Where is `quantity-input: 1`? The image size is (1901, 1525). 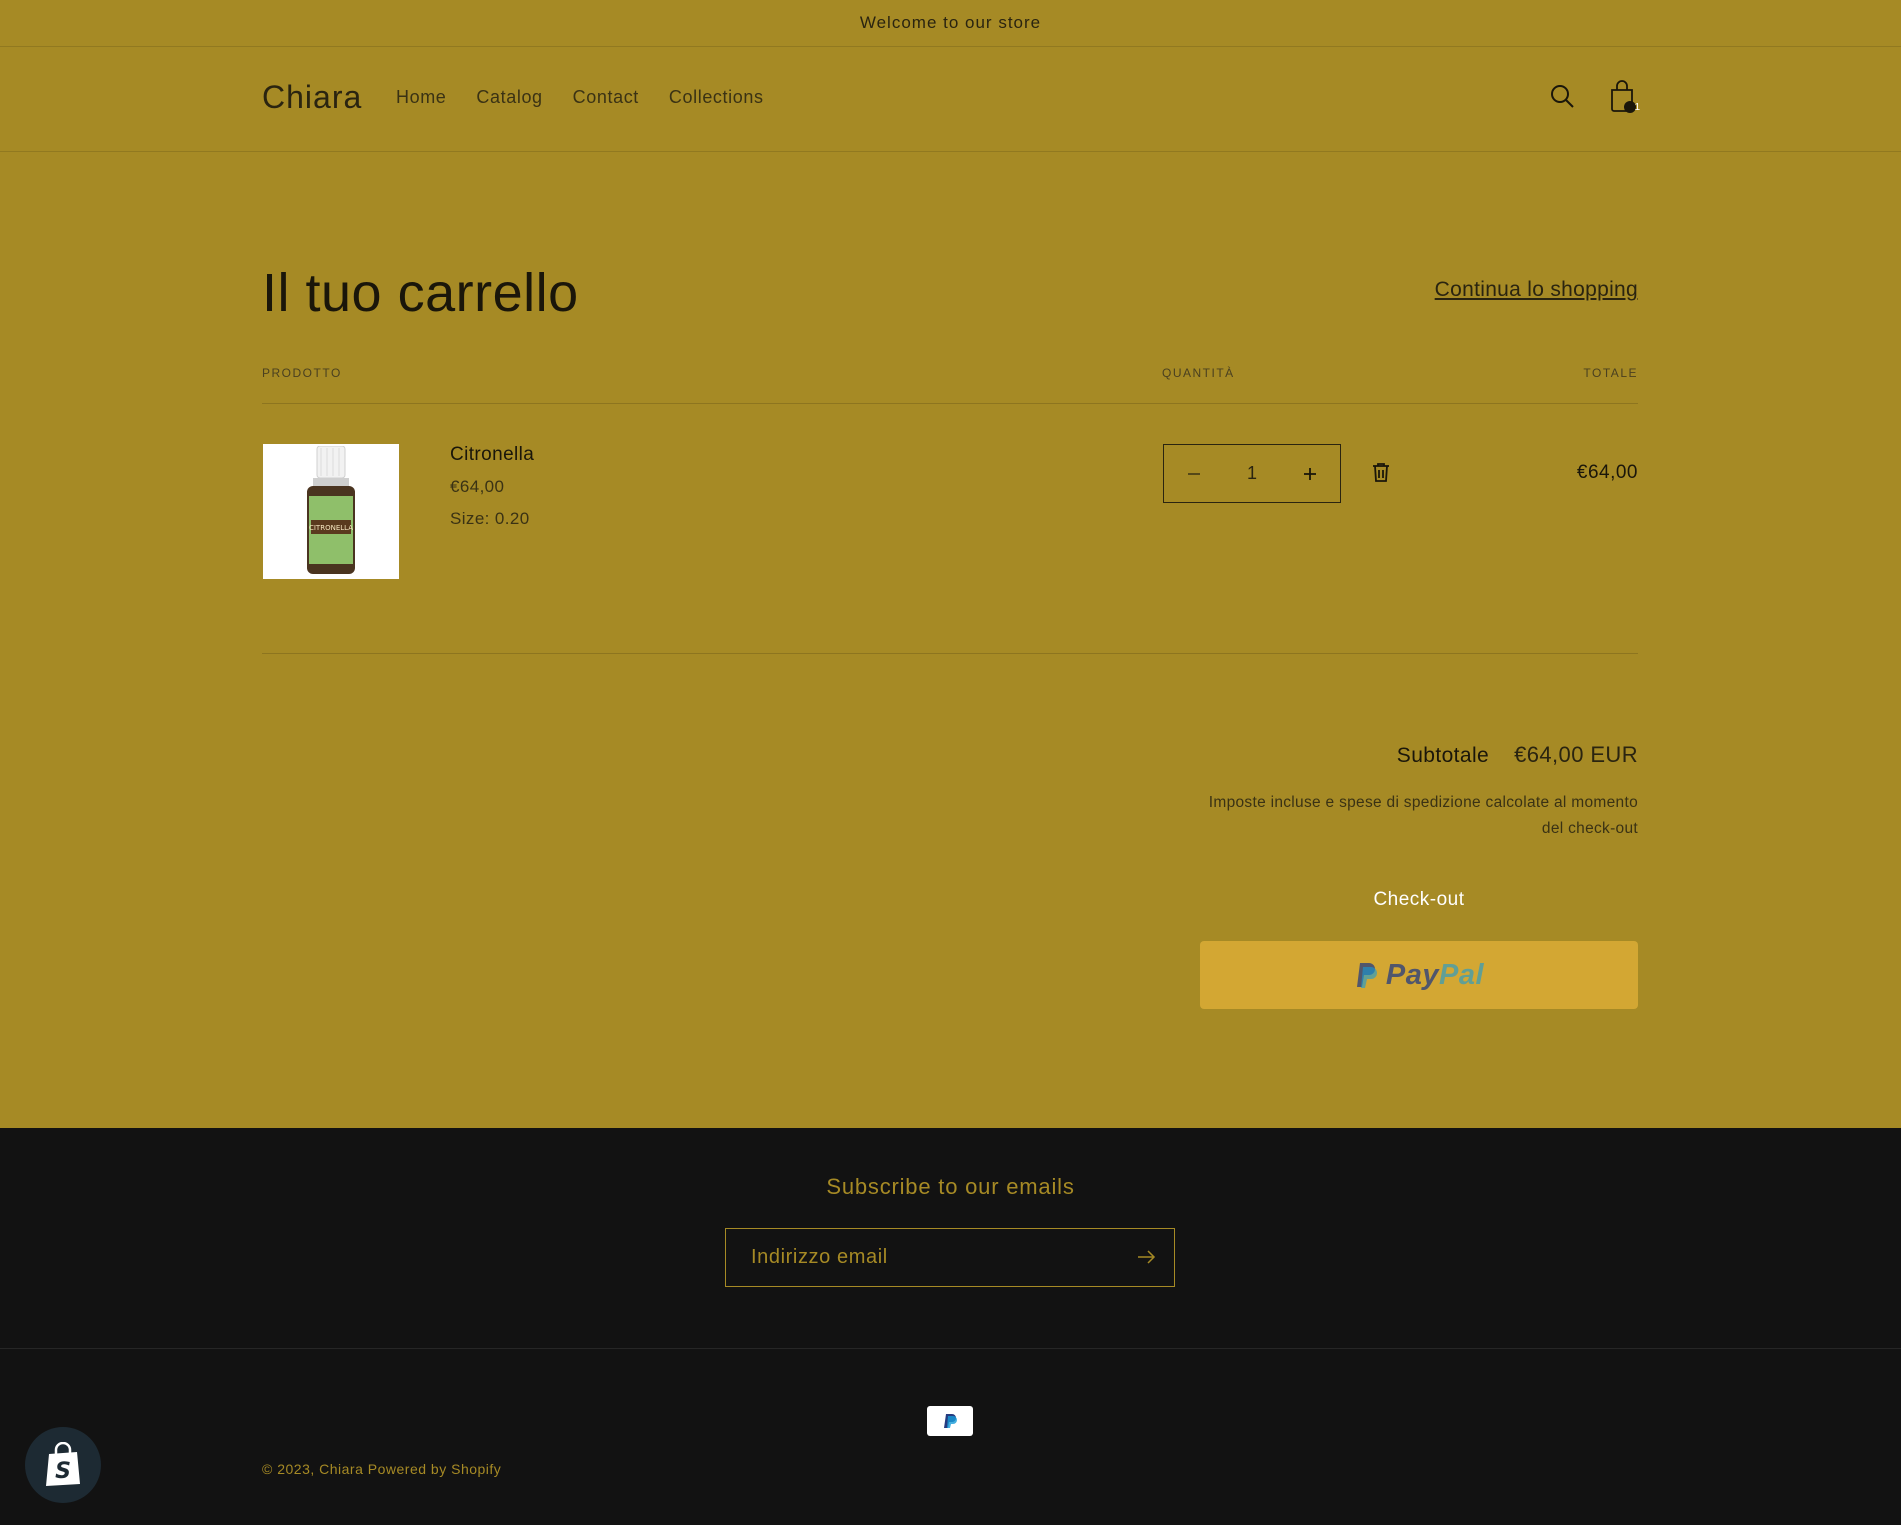 quantity-input: 1 is located at coordinates (1252, 473).